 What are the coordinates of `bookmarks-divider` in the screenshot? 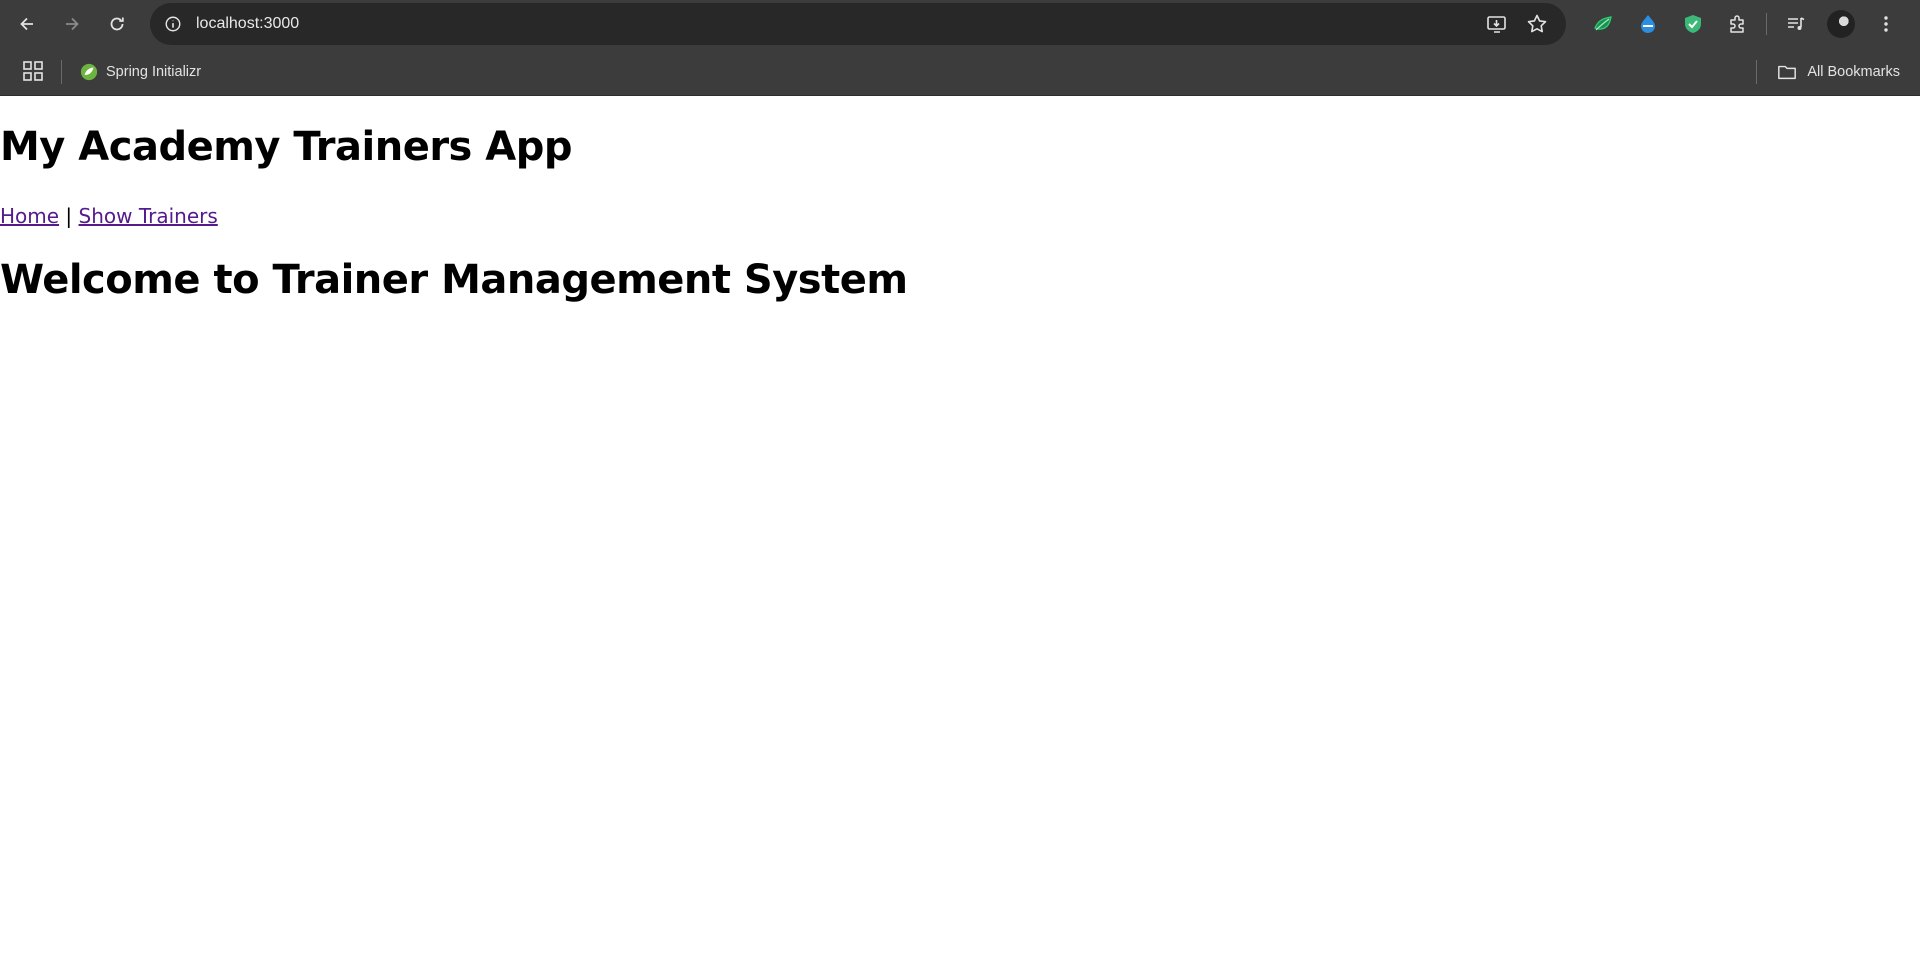 It's located at (61, 72).